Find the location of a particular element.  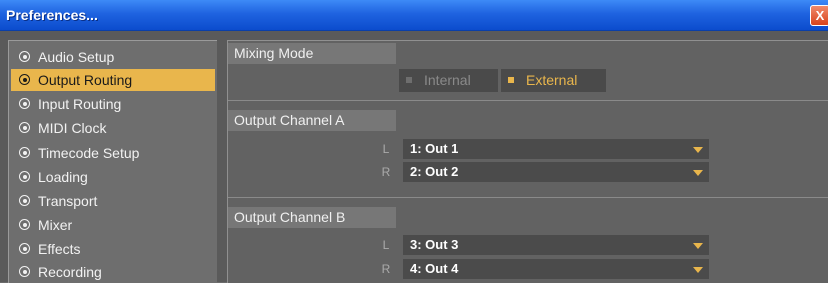

select-value: 3: Out 3 is located at coordinates (434, 244).